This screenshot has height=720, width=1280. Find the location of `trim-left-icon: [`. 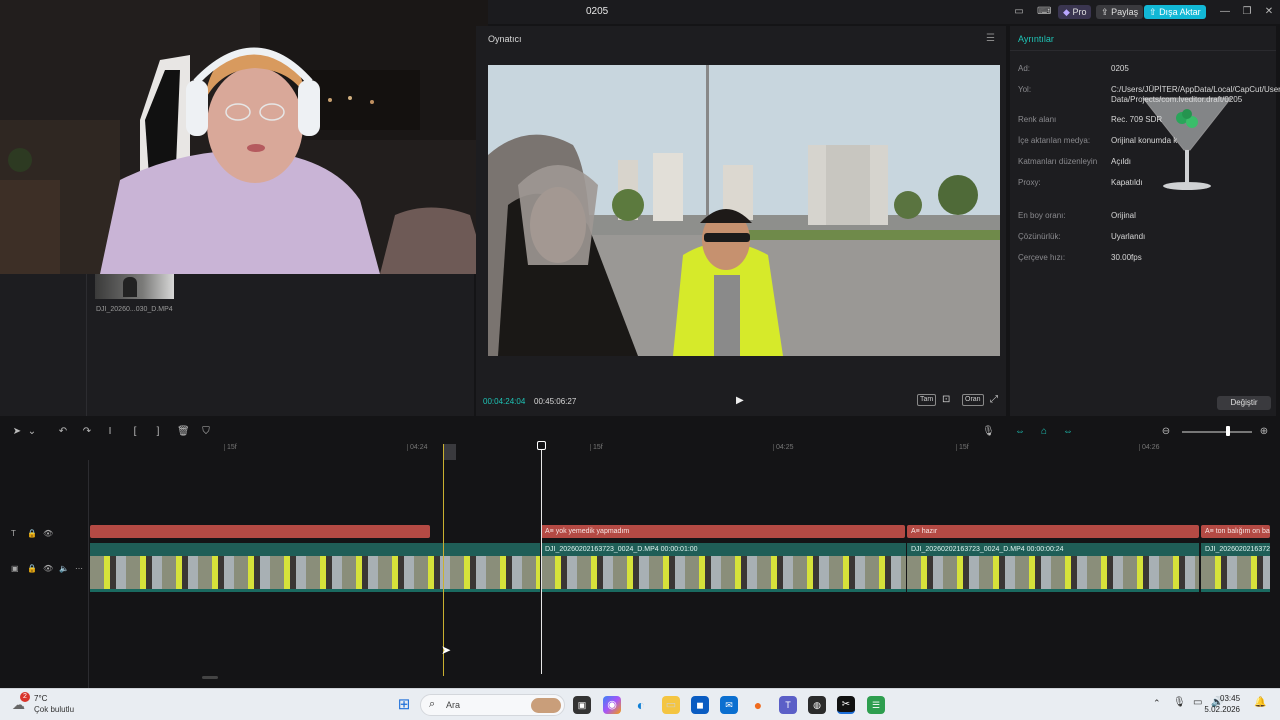

trim-left-icon: [ is located at coordinates (135, 432).